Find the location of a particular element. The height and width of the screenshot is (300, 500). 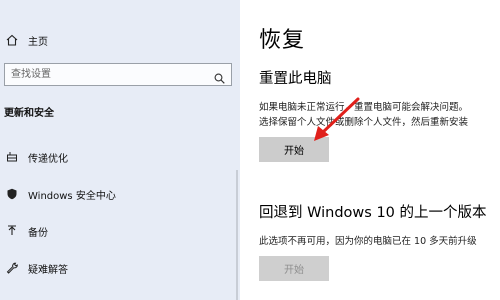

search-box is located at coordinates (118, 74).